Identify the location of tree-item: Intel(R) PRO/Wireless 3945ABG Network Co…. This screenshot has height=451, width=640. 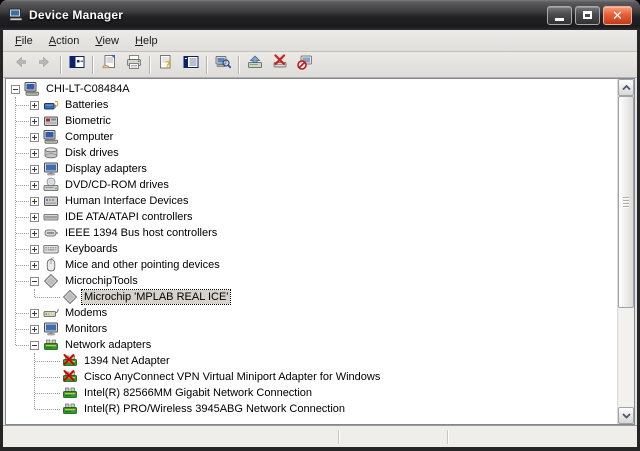
(311, 409).